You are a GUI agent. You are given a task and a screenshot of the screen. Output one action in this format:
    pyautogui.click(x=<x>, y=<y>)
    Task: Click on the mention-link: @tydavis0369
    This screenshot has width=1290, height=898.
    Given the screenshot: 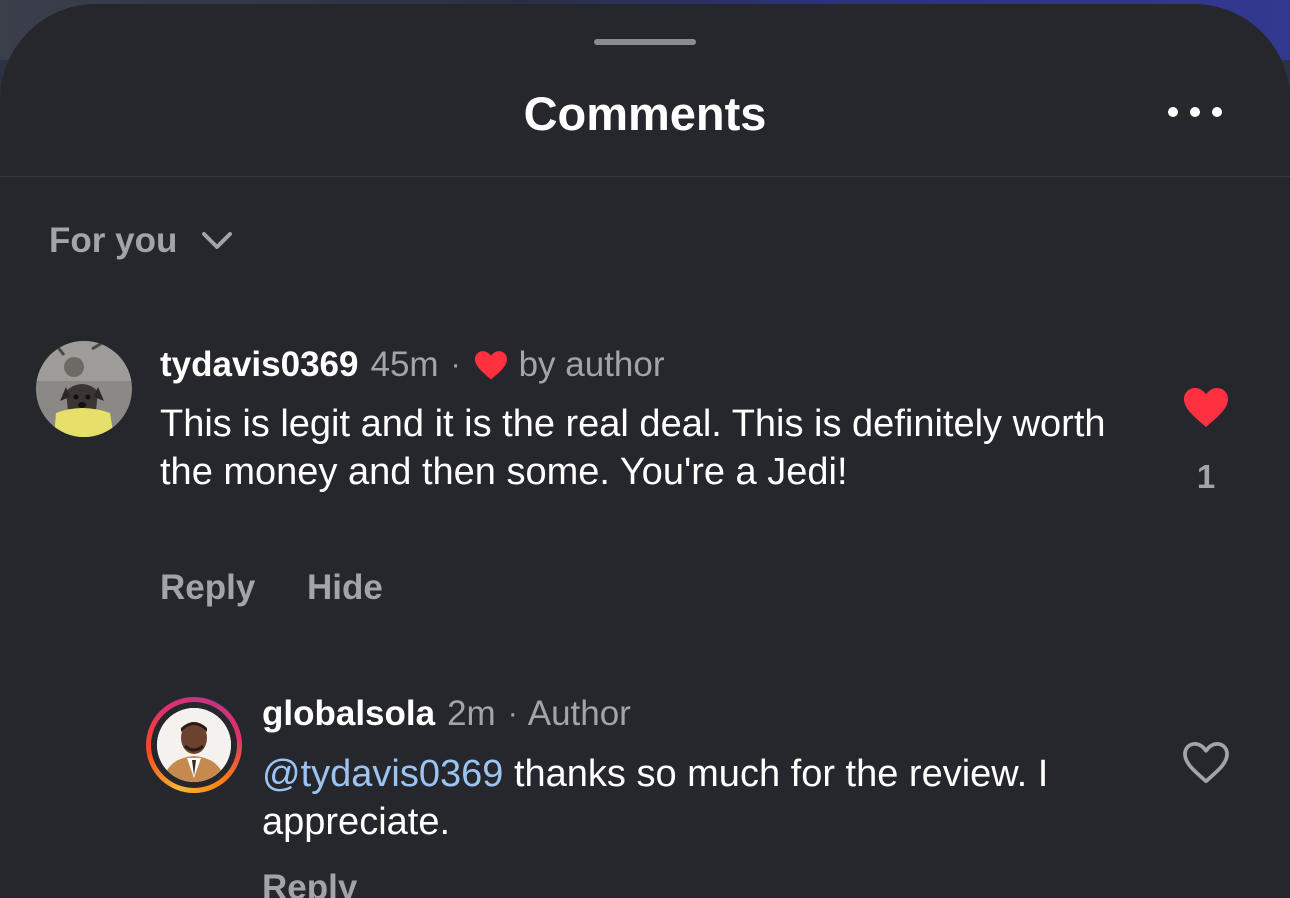 What is the action you would take?
    pyautogui.click(x=382, y=774)
    